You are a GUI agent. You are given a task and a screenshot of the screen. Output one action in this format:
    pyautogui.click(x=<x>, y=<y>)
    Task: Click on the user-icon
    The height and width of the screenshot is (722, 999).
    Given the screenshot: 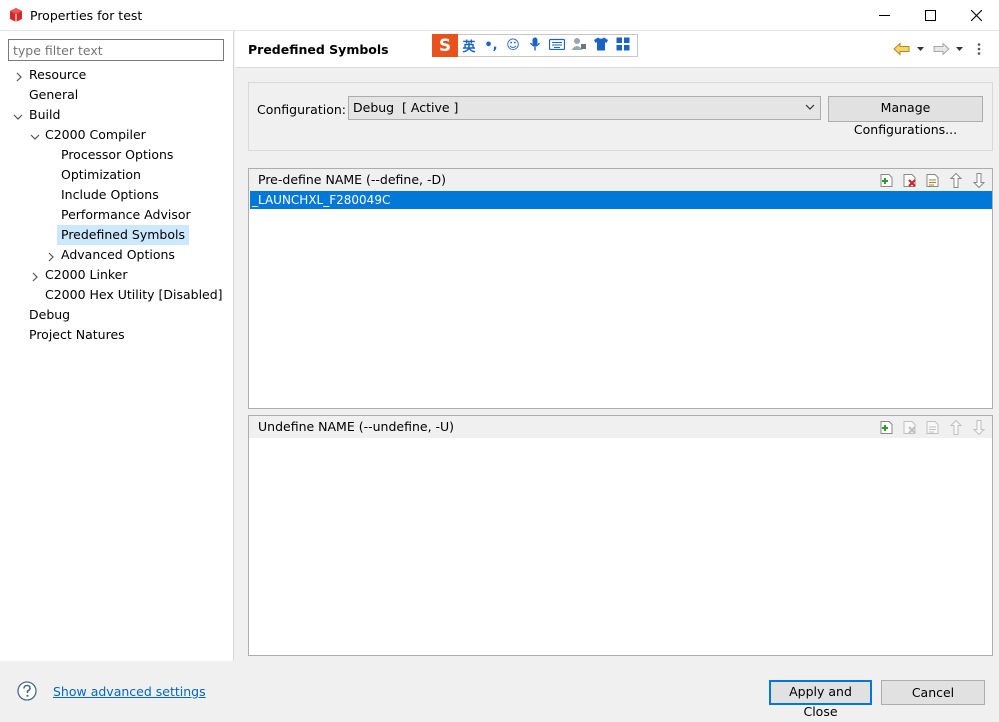 What is the action you would take?
    pyautogui.click(x=579, y=46)
    